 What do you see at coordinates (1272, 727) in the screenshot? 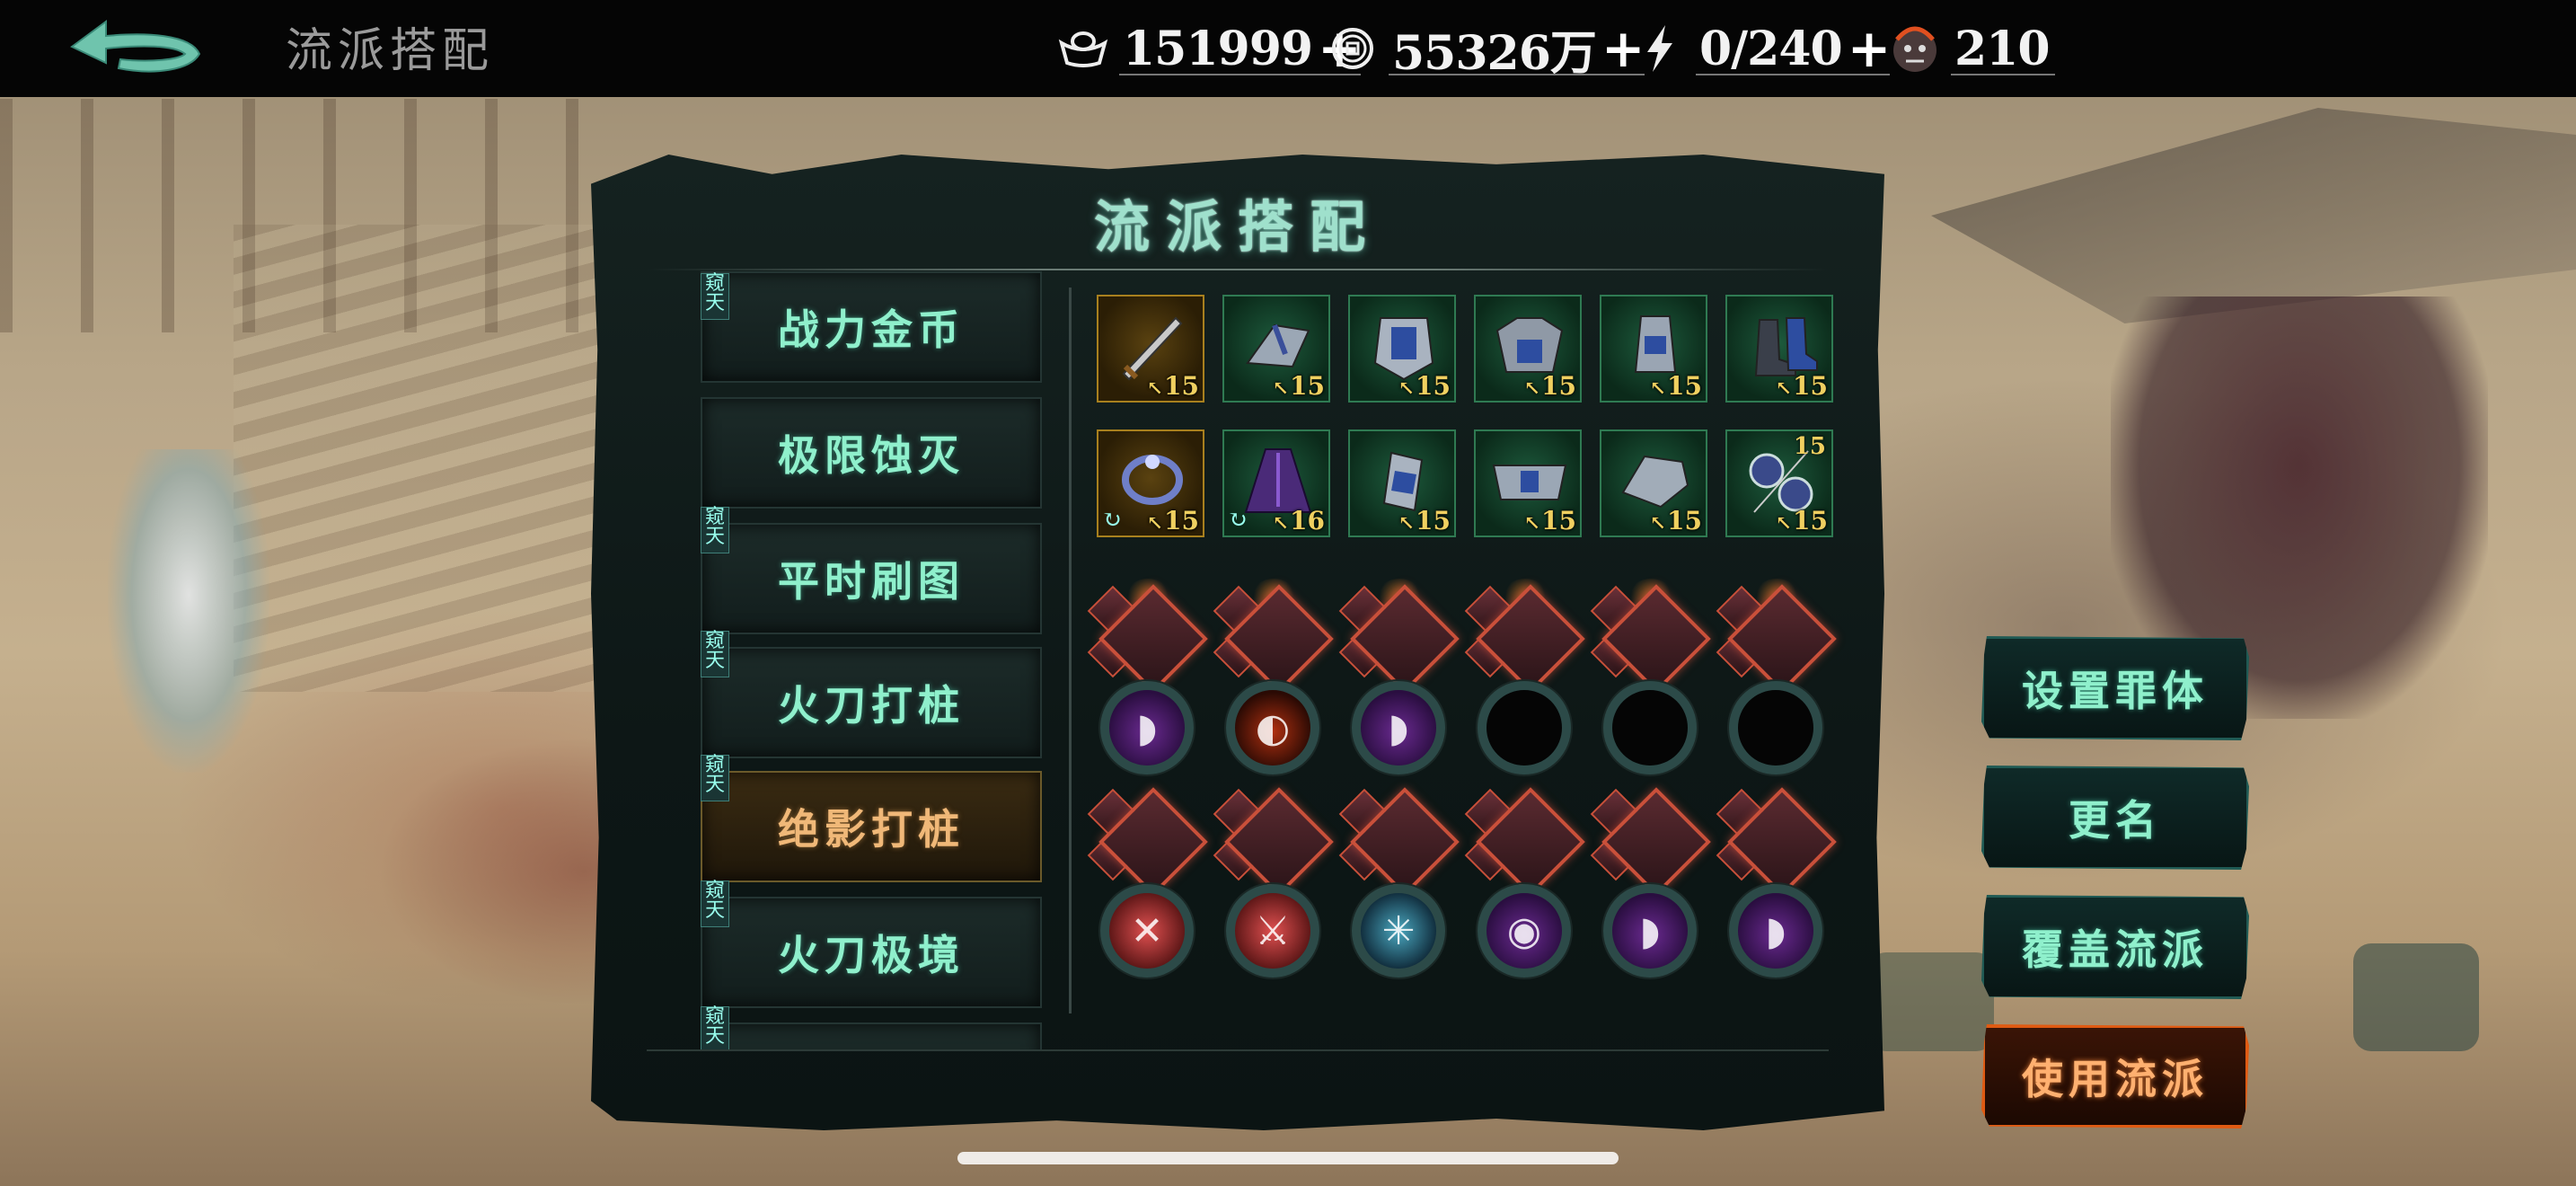
I see `spirit-sigil: ◐` at bounding box center [1272, 727].